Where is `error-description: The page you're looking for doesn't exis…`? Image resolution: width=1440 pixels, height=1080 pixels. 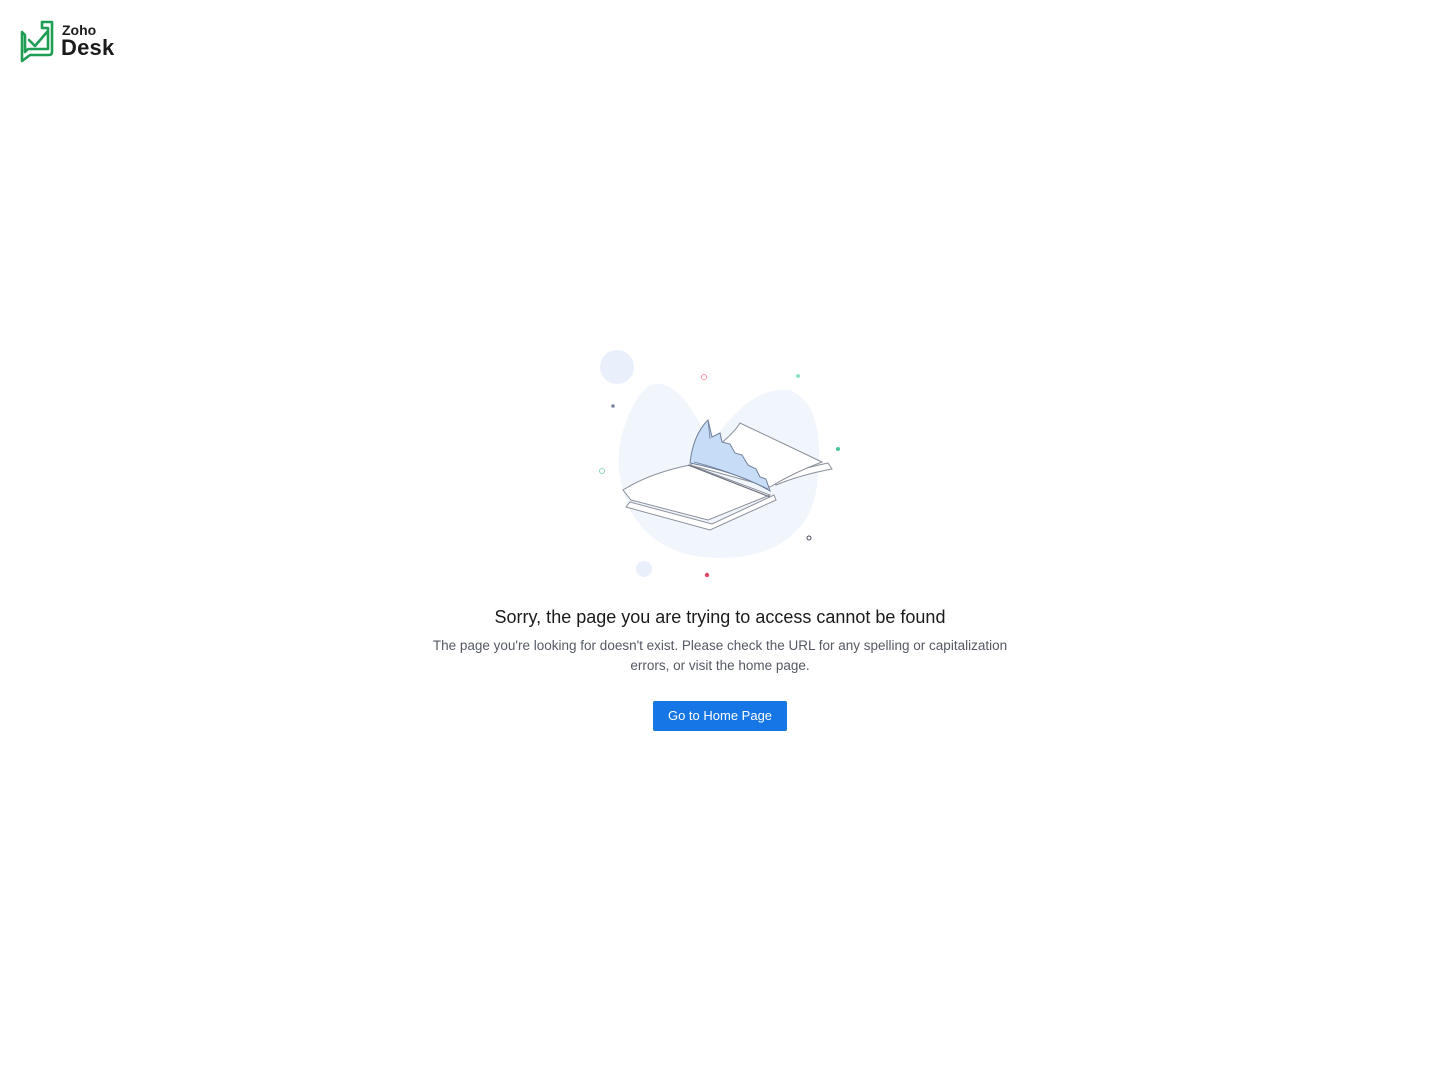
error-description: The page you're looking for doesn't exis… is located at coordinates (720, 655).